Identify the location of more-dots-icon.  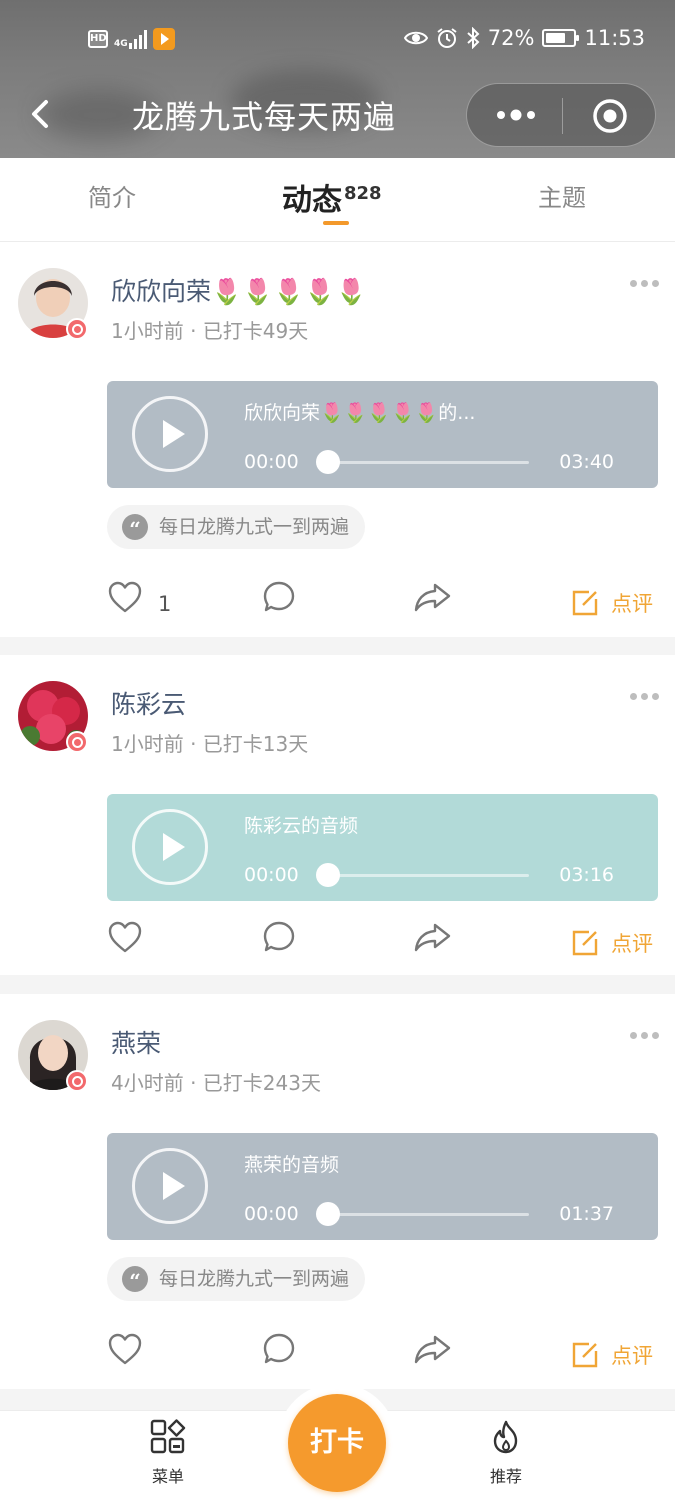
(516, 115).